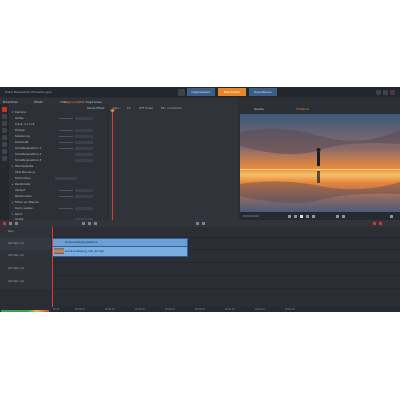 This screenshot has height=400, width=400. What do you see at coordinates (259, 109) in the screenshot?
I see `tab-source: Quelle` at bounding box center [259, 109].